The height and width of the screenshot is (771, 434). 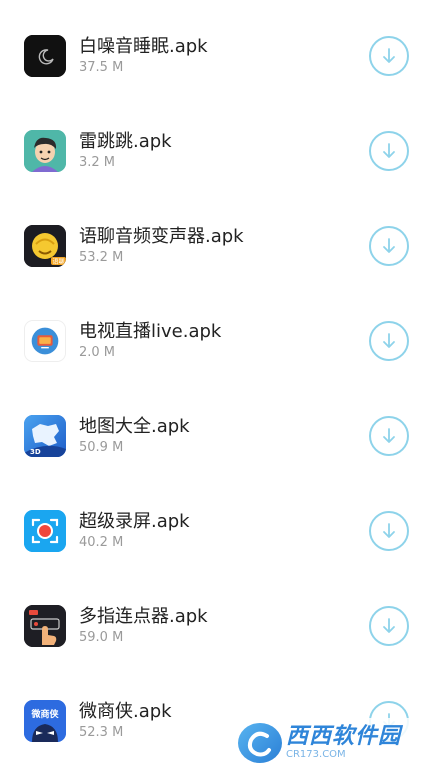 I want to click on list-item: 电视直播live.apk 2.0 M, so click(x=217, y=340).